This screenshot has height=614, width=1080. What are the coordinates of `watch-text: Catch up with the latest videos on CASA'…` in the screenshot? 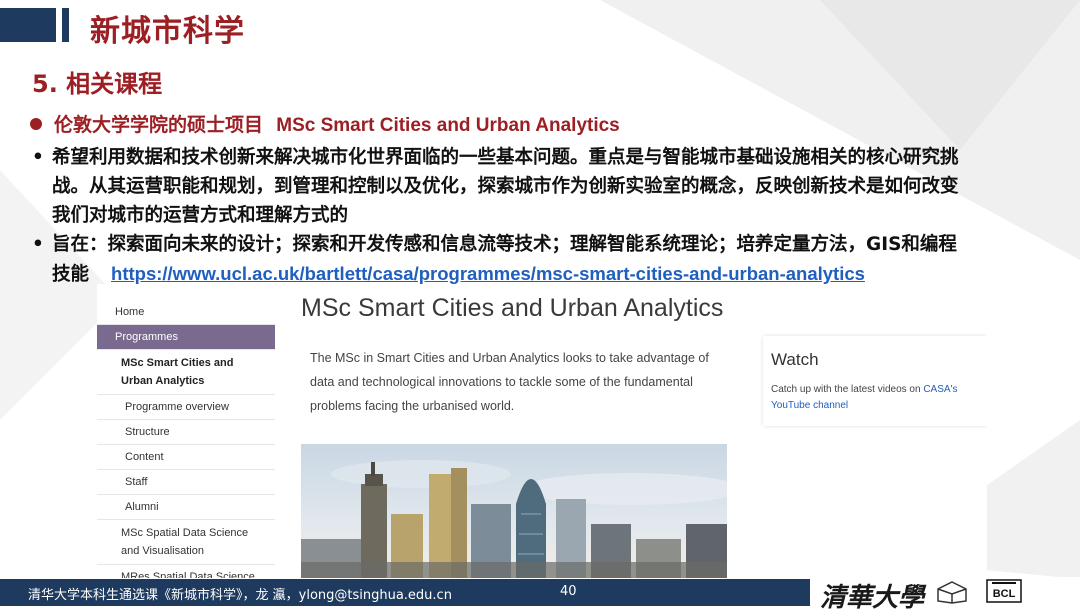 It's located at (876, 398).